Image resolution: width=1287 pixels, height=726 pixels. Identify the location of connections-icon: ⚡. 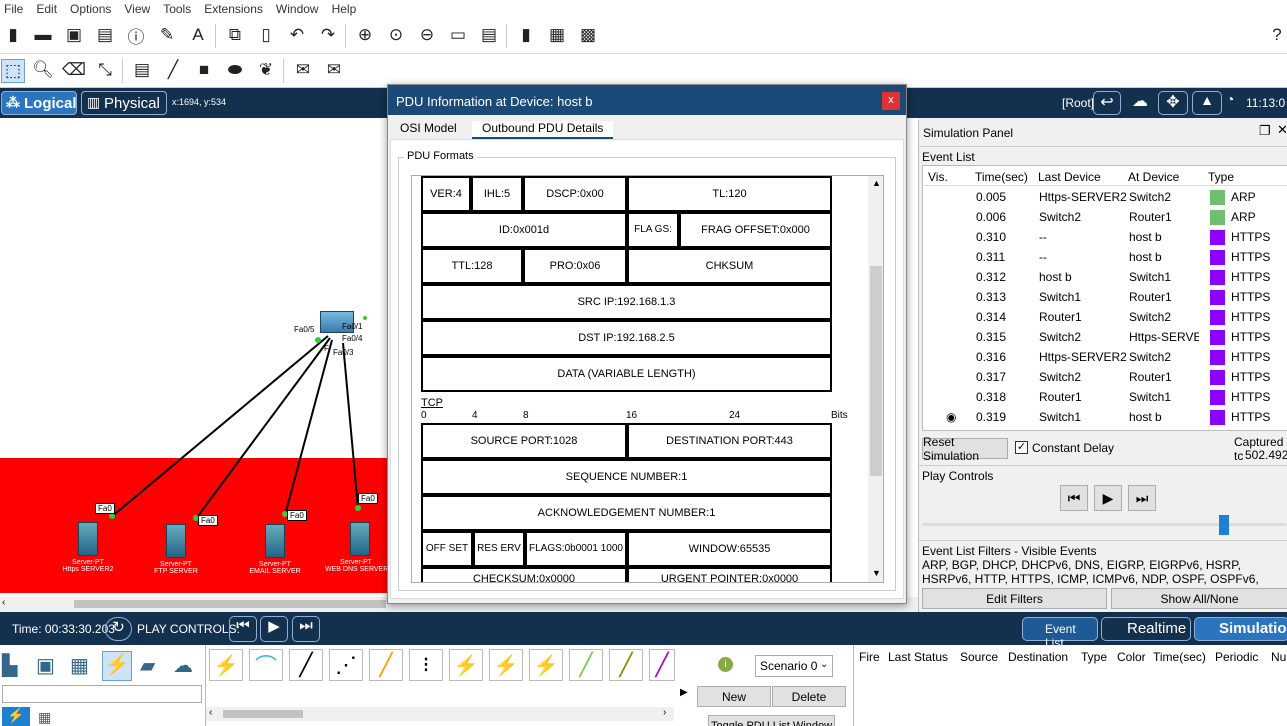
(117, 666).